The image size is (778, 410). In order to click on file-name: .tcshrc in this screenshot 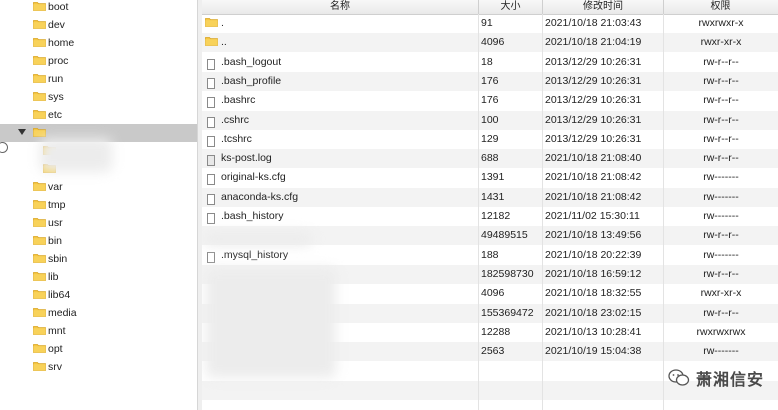, I will do `click(236, 138)`.